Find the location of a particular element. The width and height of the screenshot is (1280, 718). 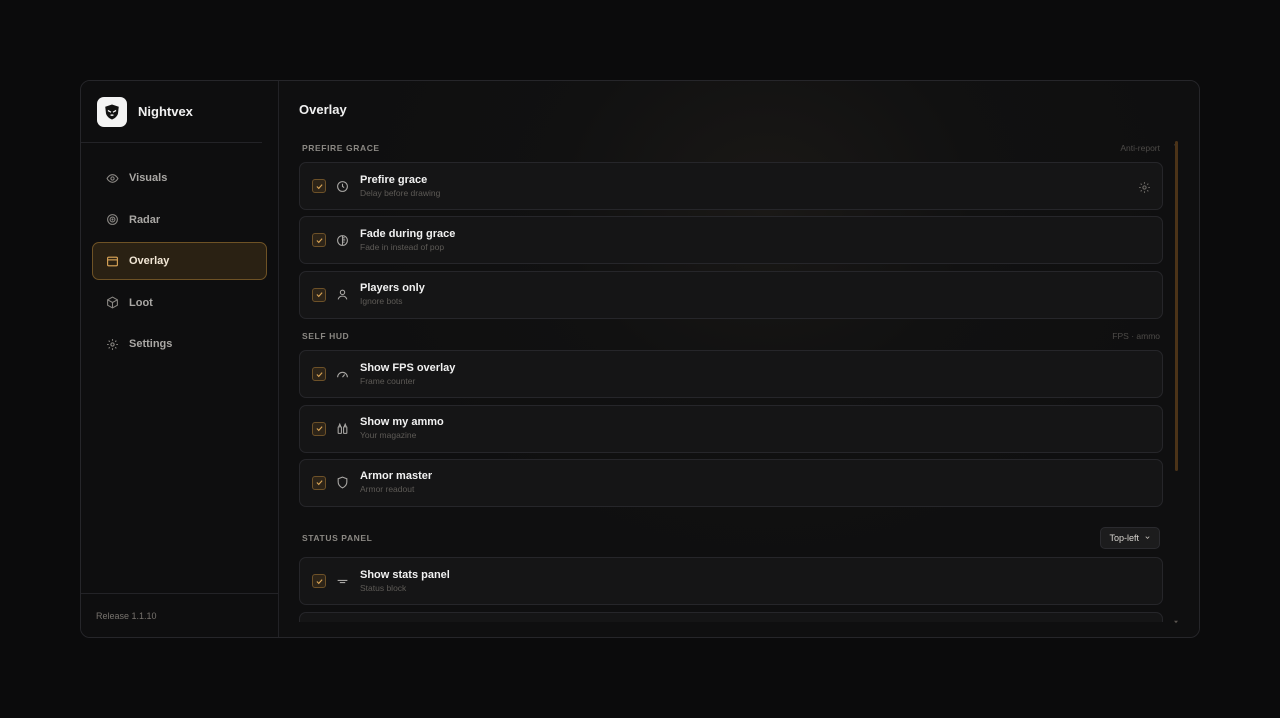

row-settings-gear-icon is located at coordinates (1144, 187).